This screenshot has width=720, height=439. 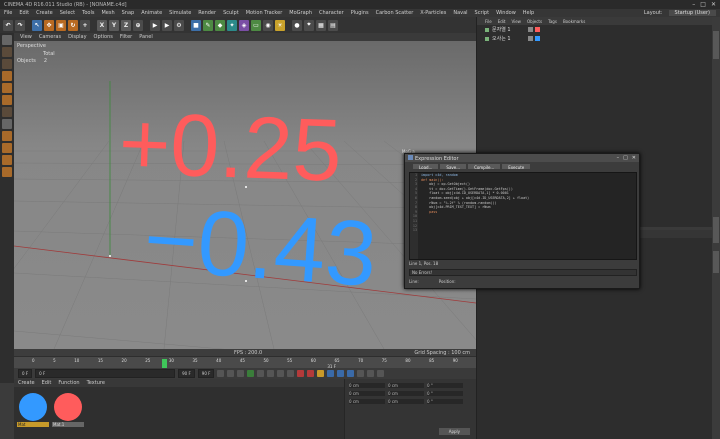 I want to click on cube-icon: ■, so click(x=196, y=25).